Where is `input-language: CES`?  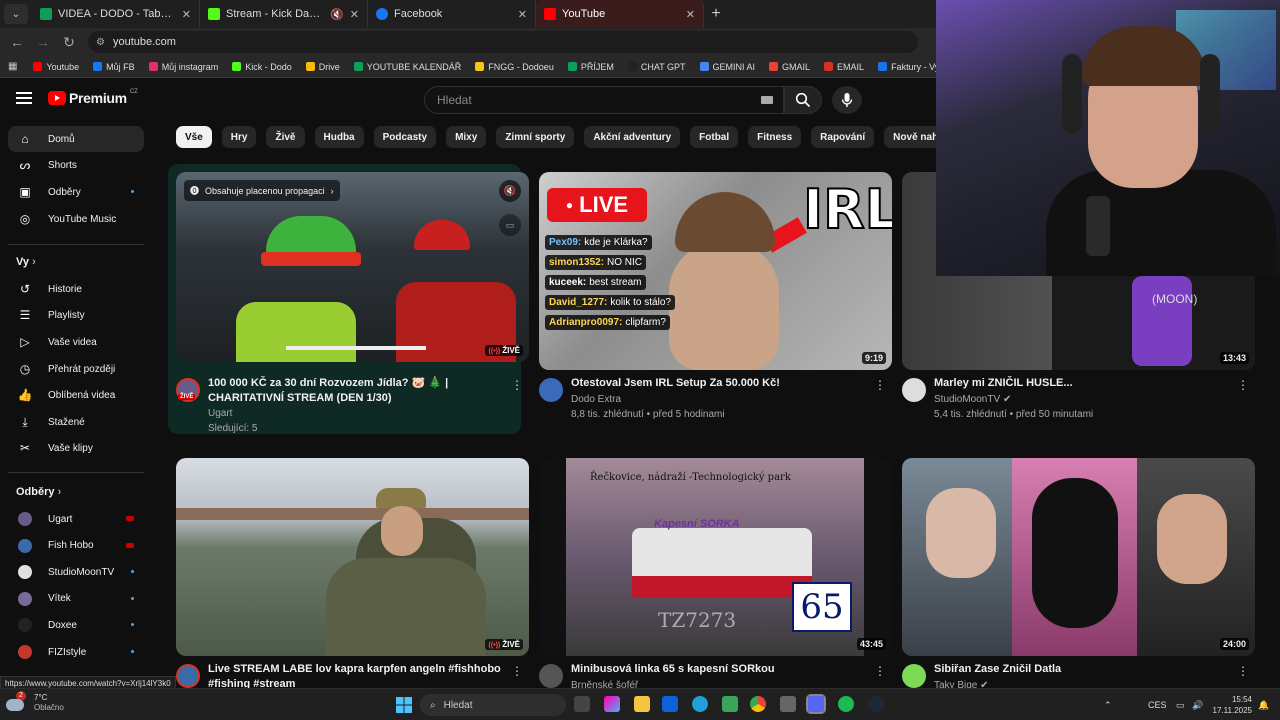
input-language: CES is located at coordinates (1157, 705).